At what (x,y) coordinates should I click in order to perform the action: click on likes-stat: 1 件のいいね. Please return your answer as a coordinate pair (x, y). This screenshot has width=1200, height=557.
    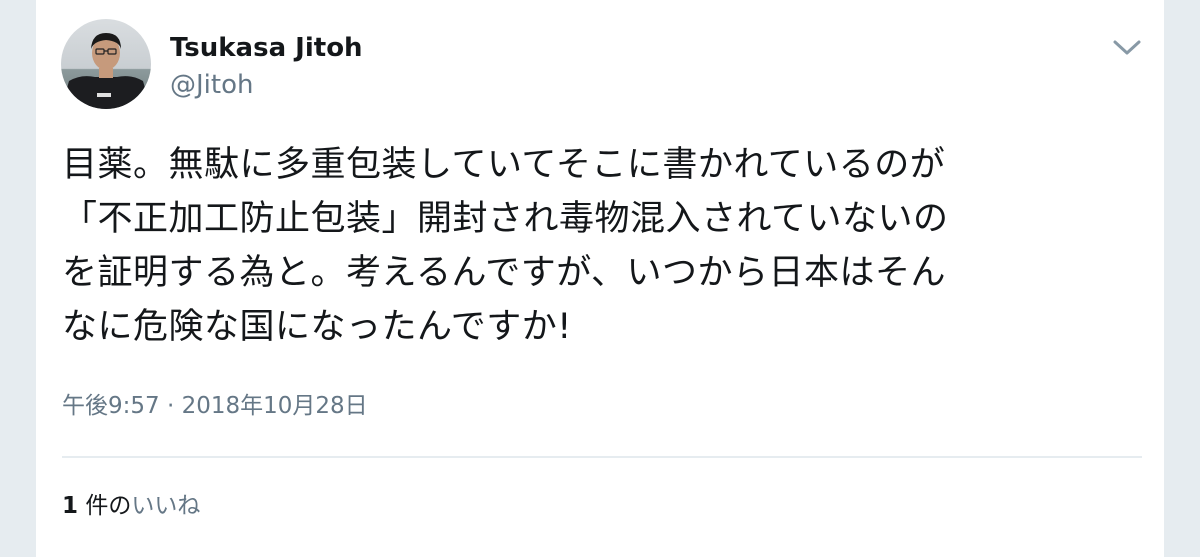
    Looking at the image, I should click on (131, 506).